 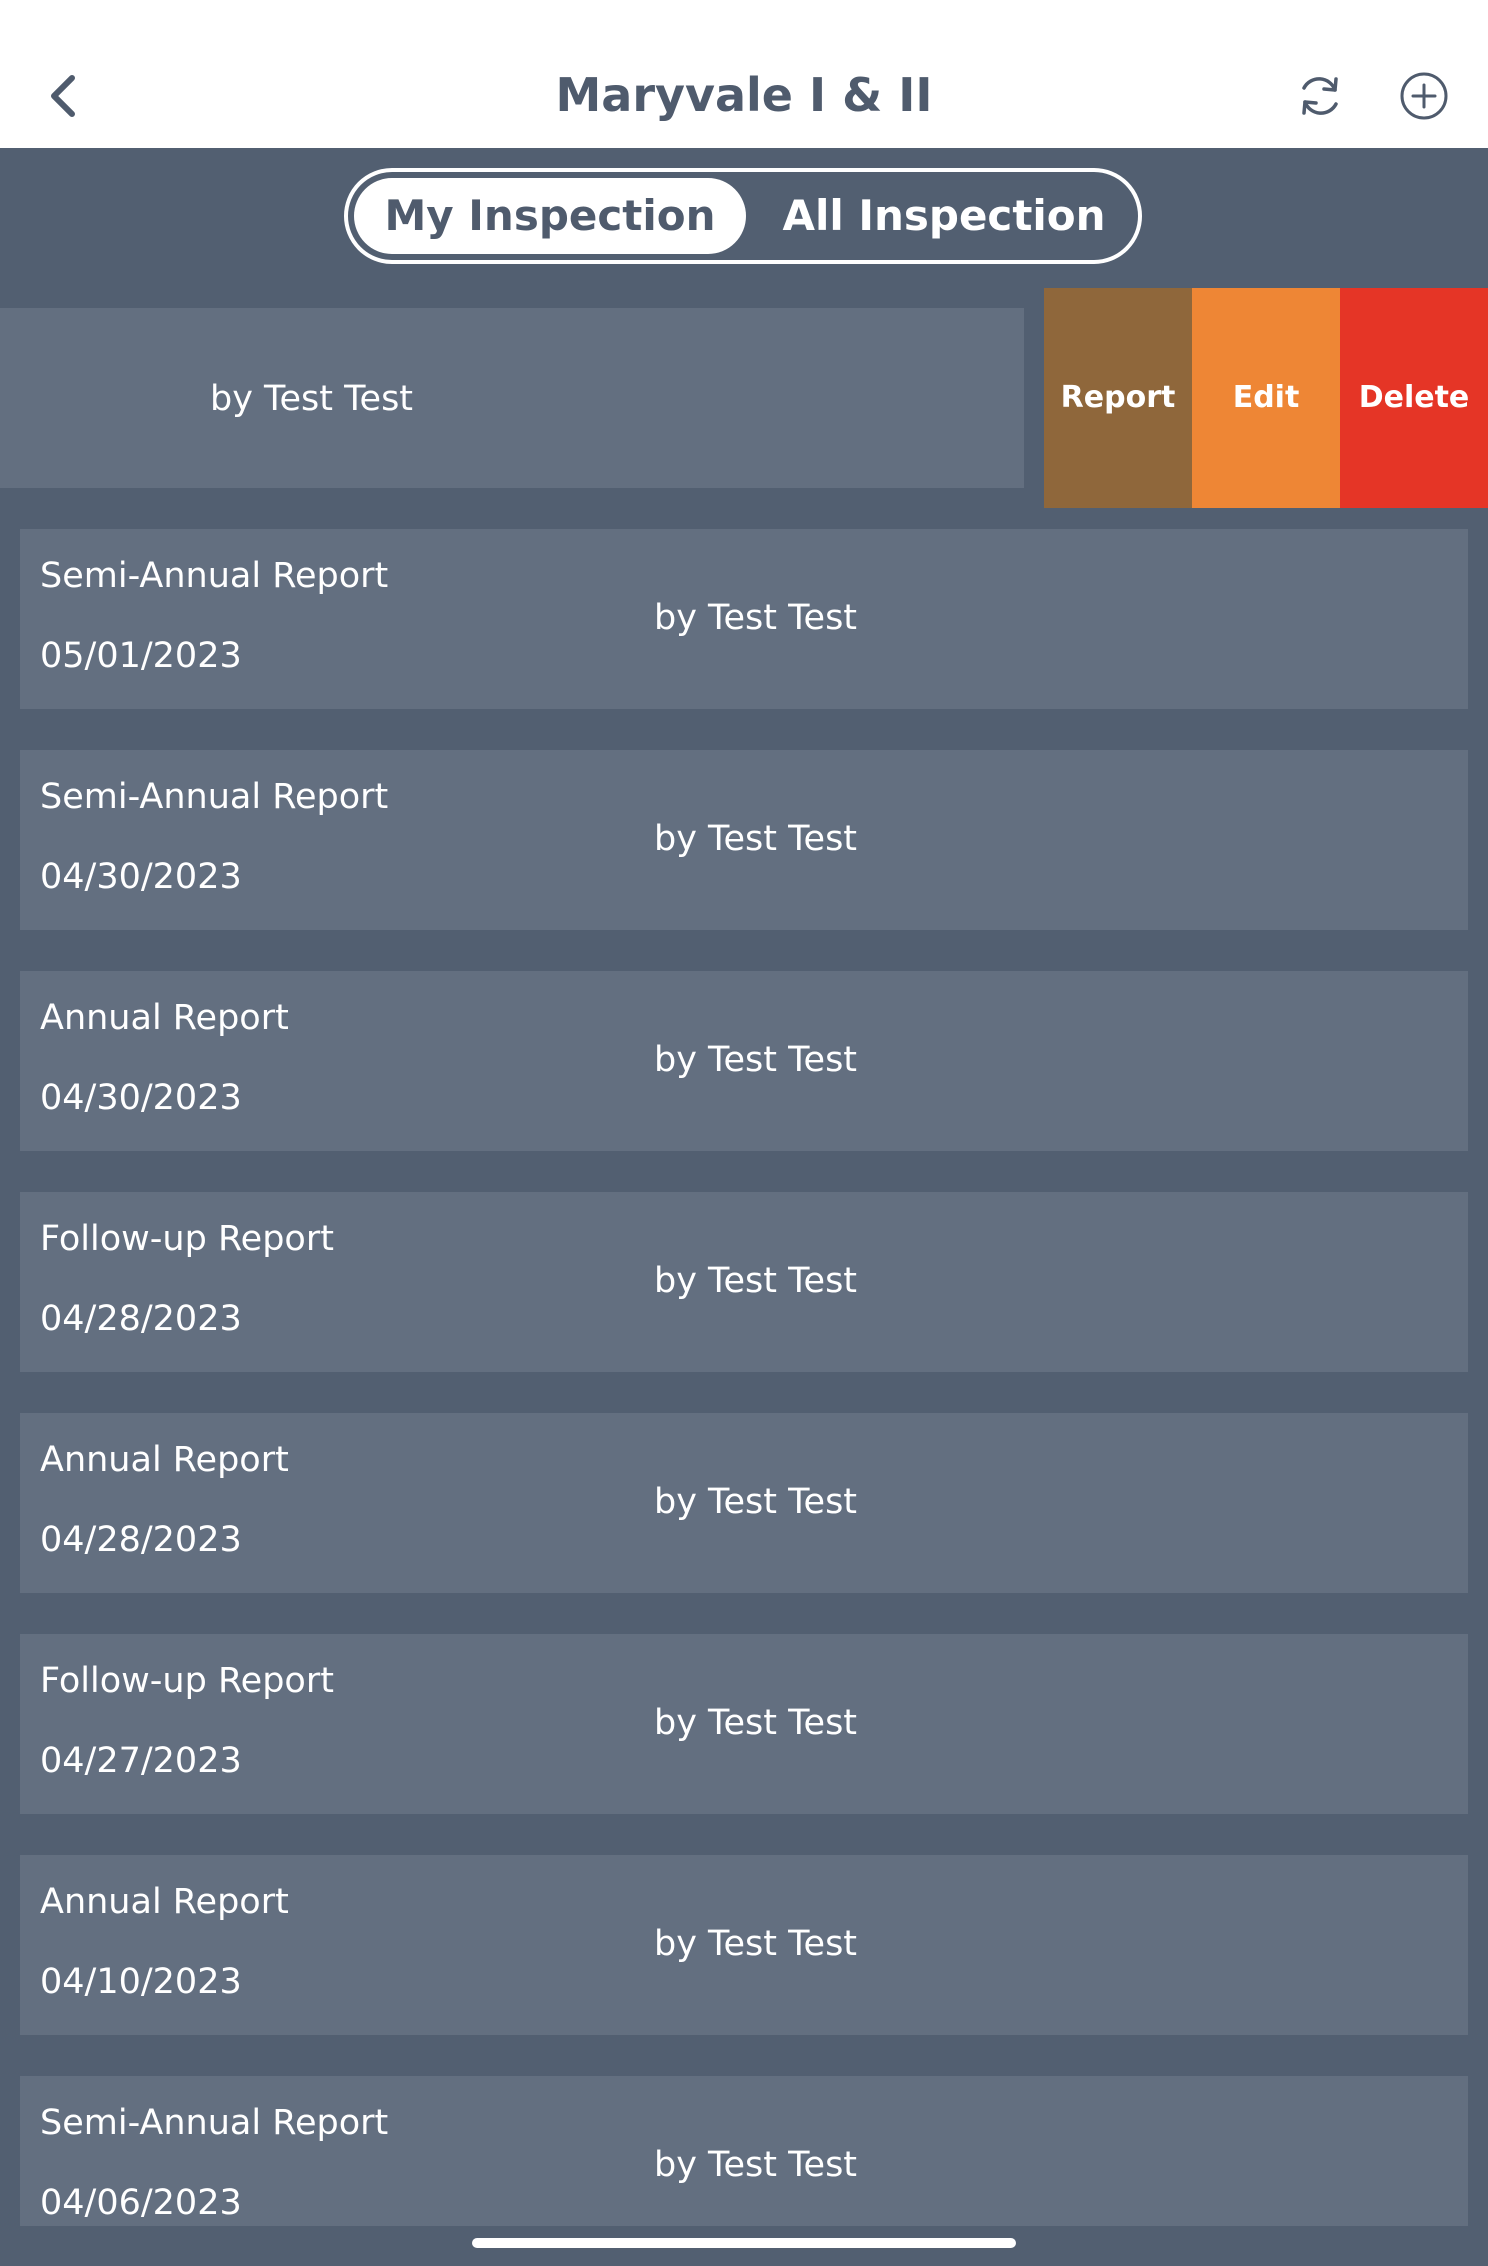 I want to click on tab-my-inspection: My Inspection, so click(x=550, y=216).